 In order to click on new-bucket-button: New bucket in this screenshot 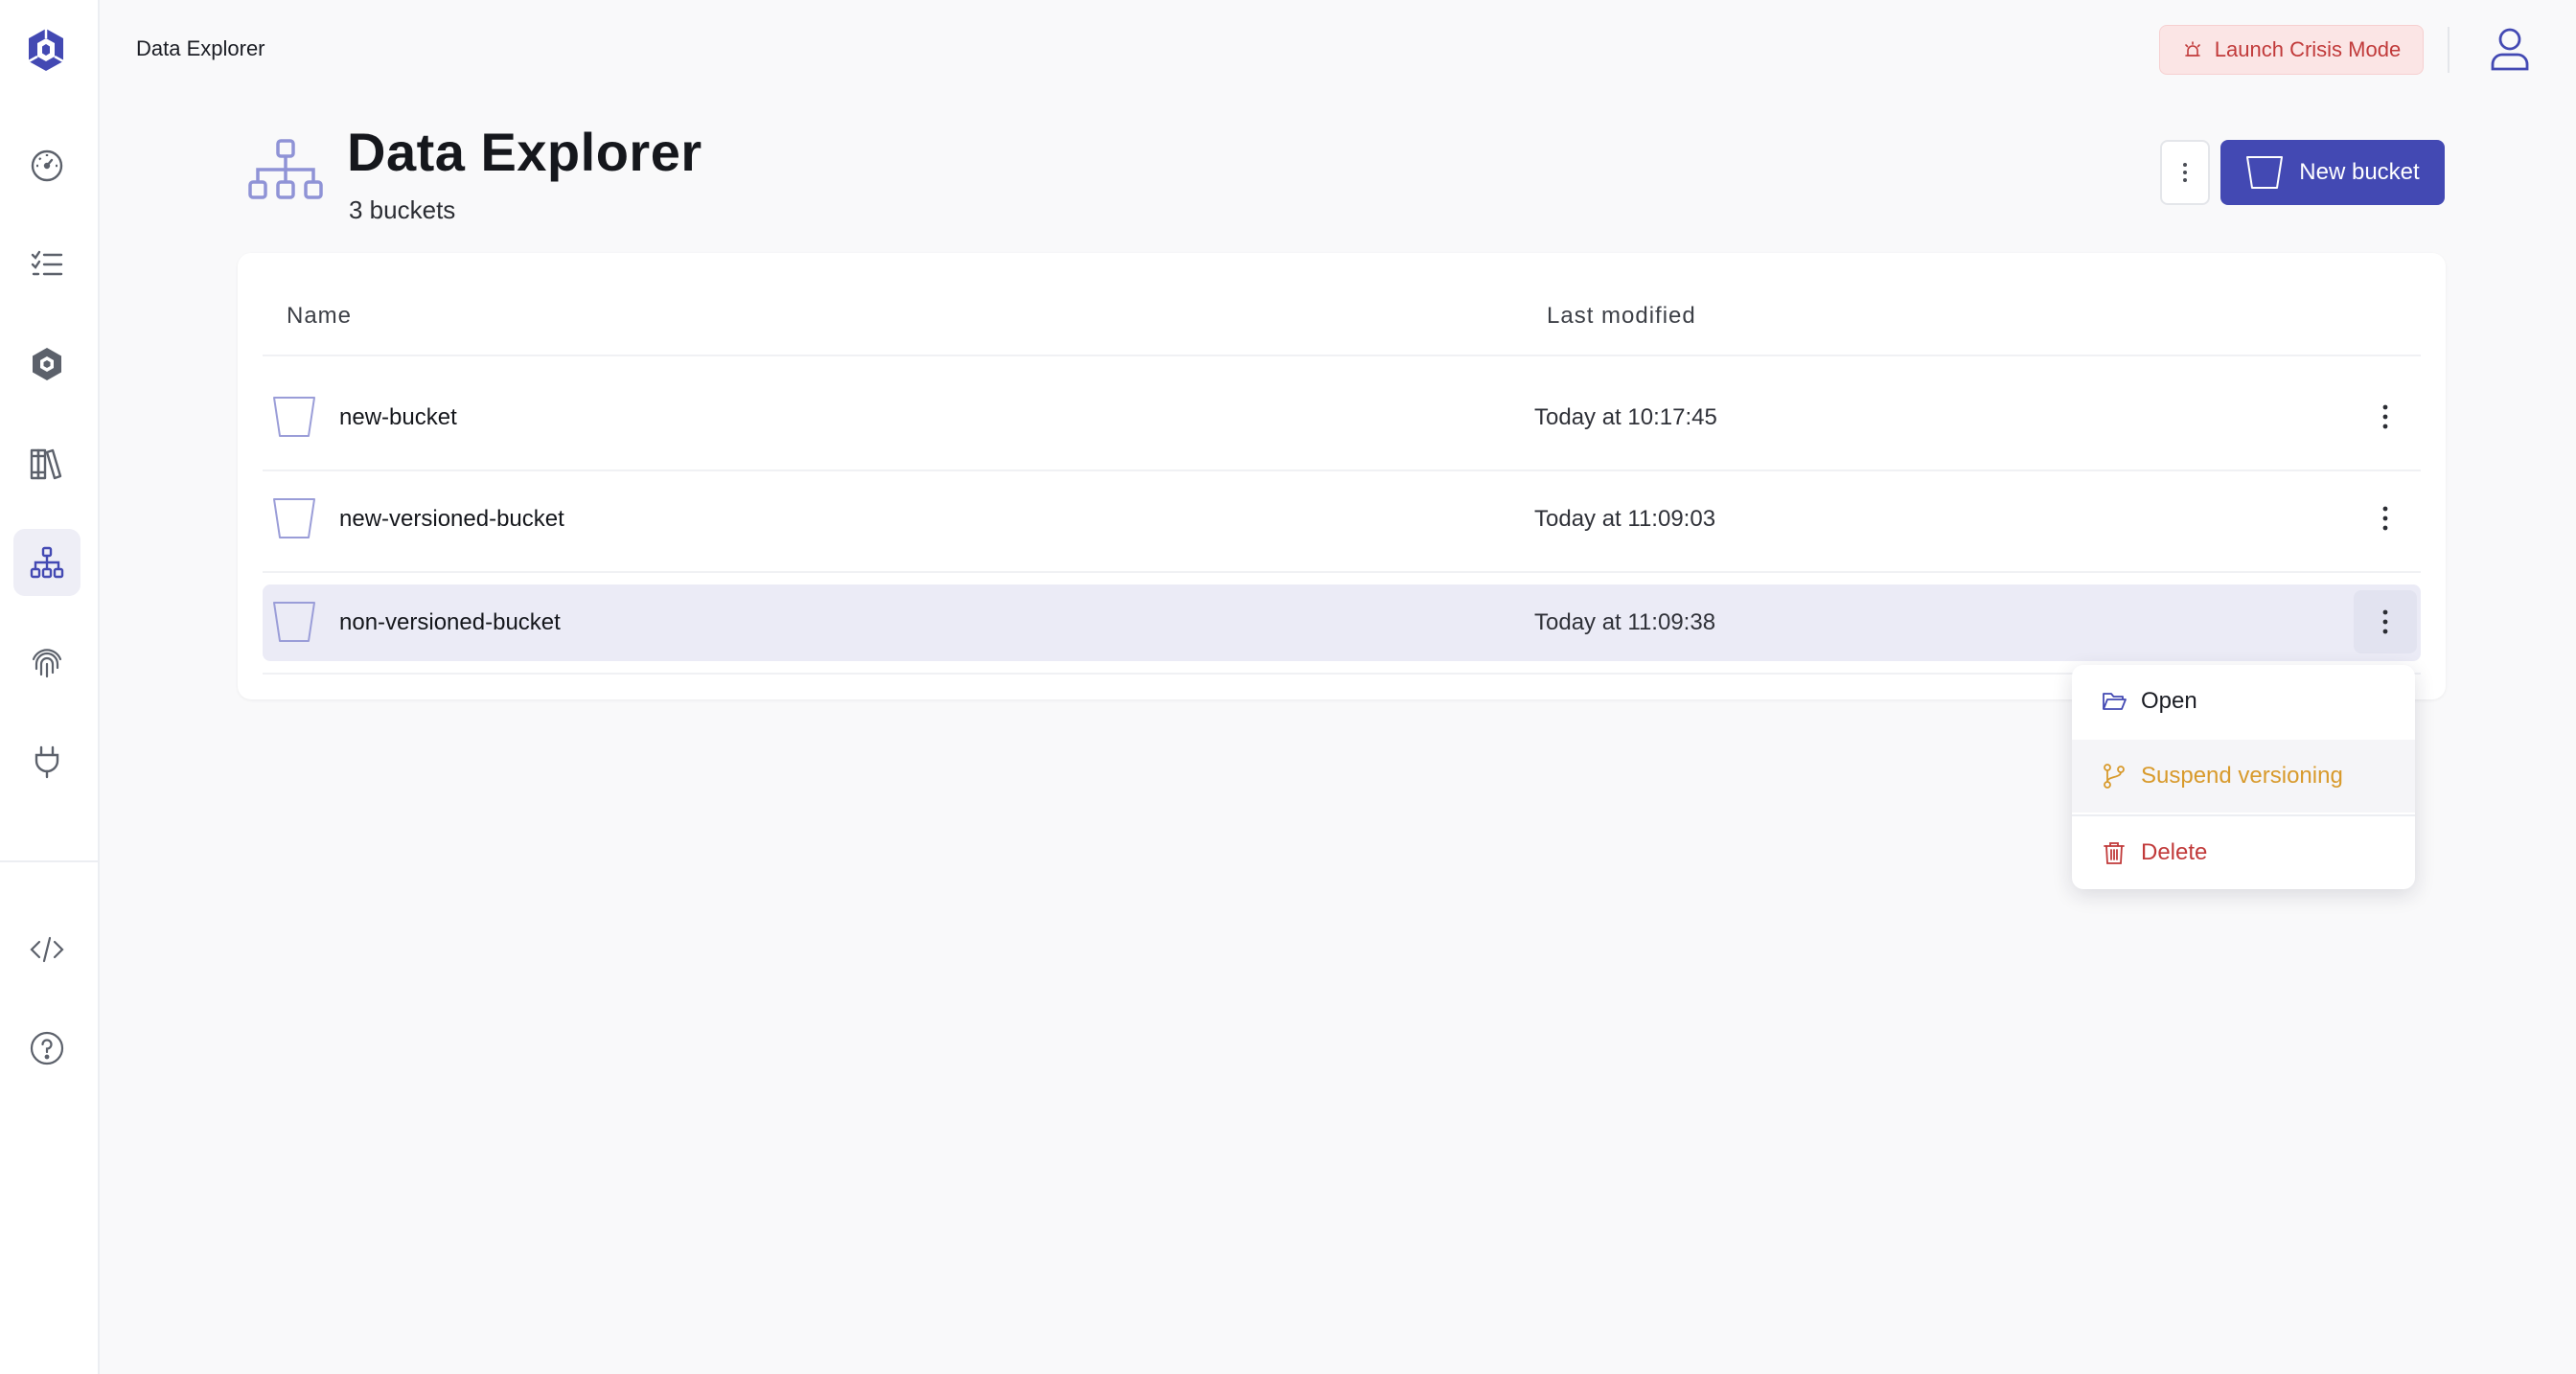, I will do `click(2332, 172)`.